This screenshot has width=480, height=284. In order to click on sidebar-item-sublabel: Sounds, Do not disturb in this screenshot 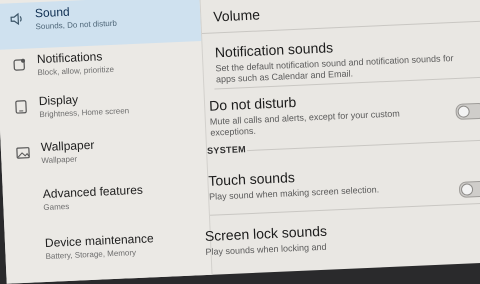, I will do `click(76, 25)`.